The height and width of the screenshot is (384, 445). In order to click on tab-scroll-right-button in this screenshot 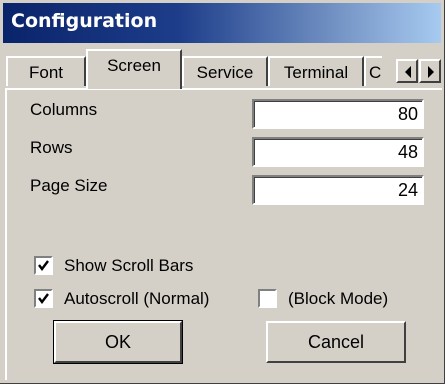, I will do `click(430, 71)`.